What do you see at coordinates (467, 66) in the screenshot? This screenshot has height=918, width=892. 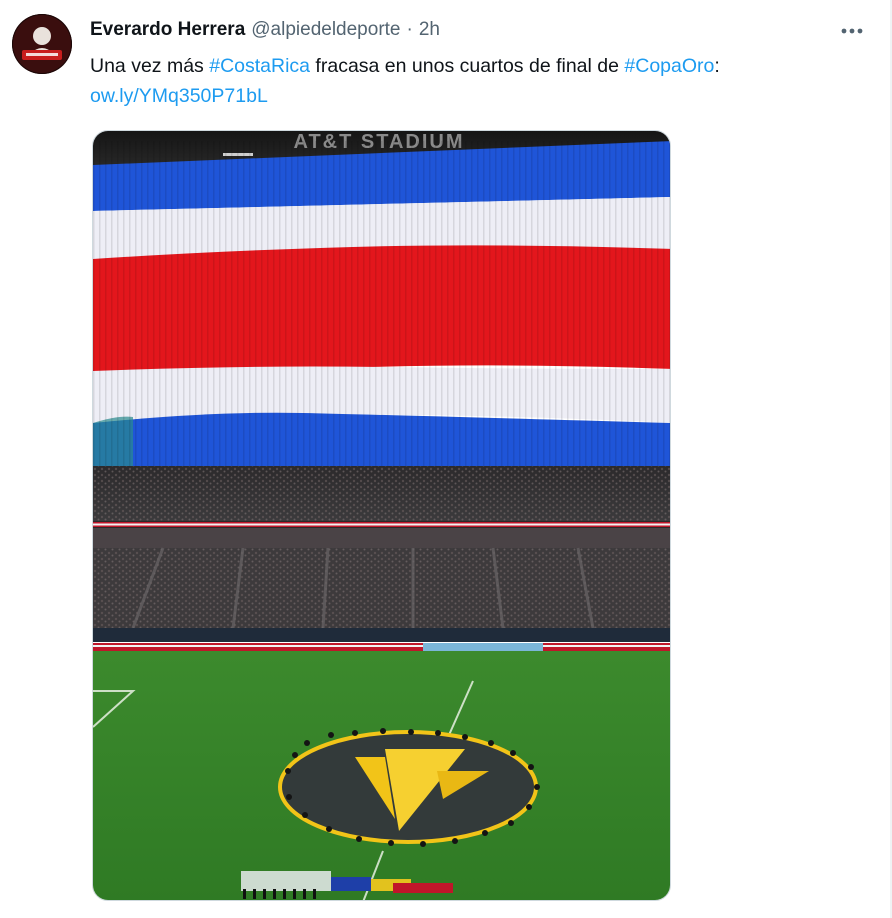 I see `tweet-text-segment: fracasa en unos cuartos de final de` at bounding box center [467, 66].